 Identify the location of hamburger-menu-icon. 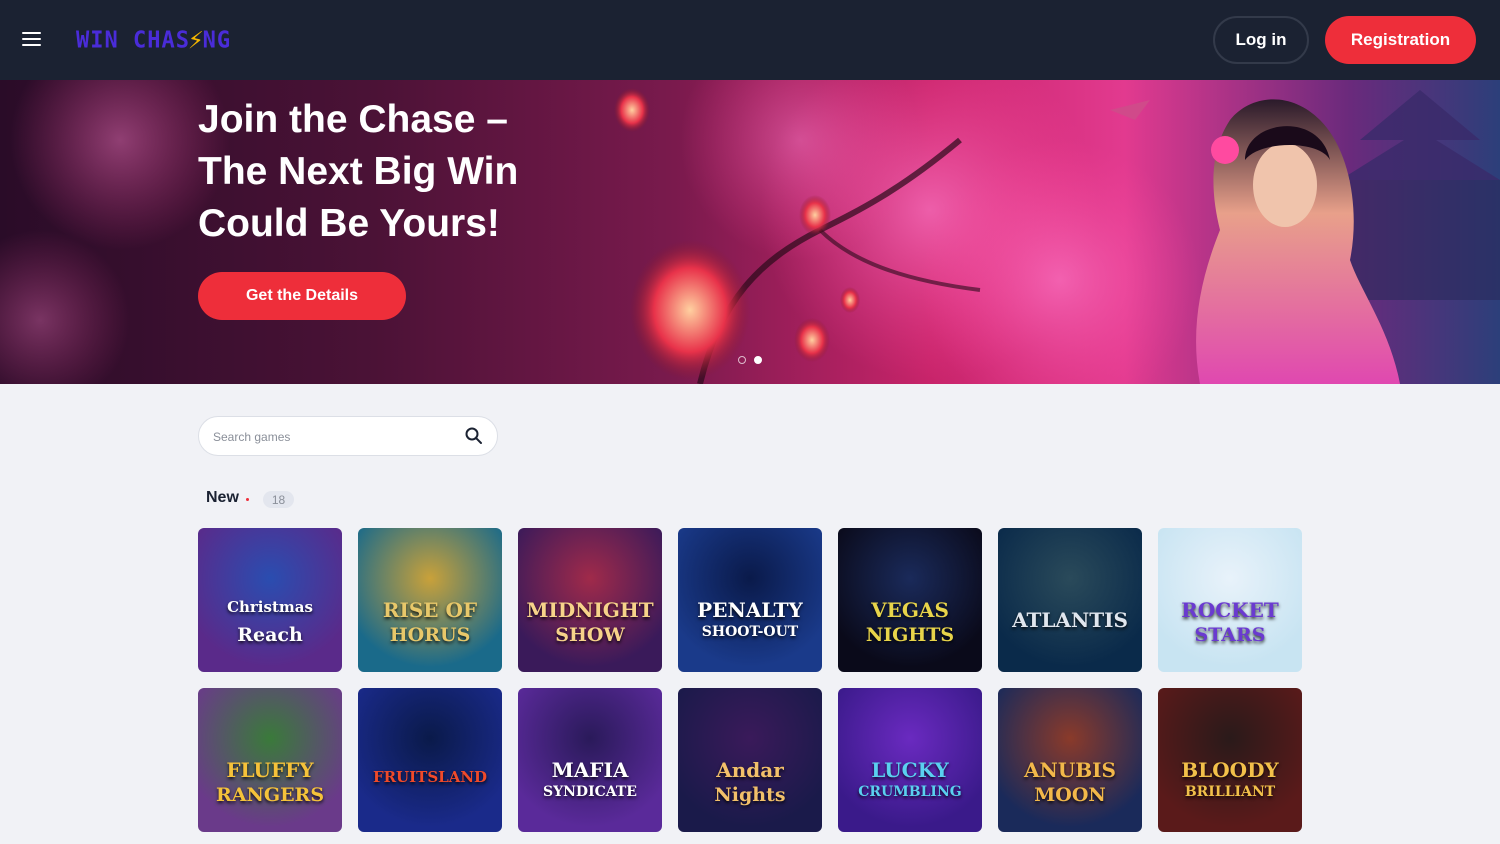
(36, 40).